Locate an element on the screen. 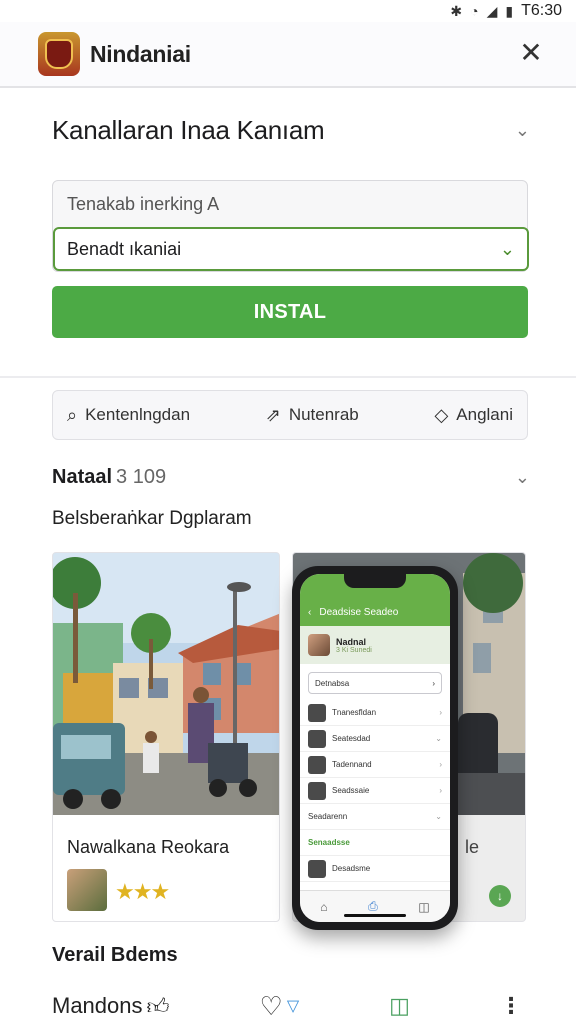  signal-icon: ◢ is located at coordinates (492, 10).